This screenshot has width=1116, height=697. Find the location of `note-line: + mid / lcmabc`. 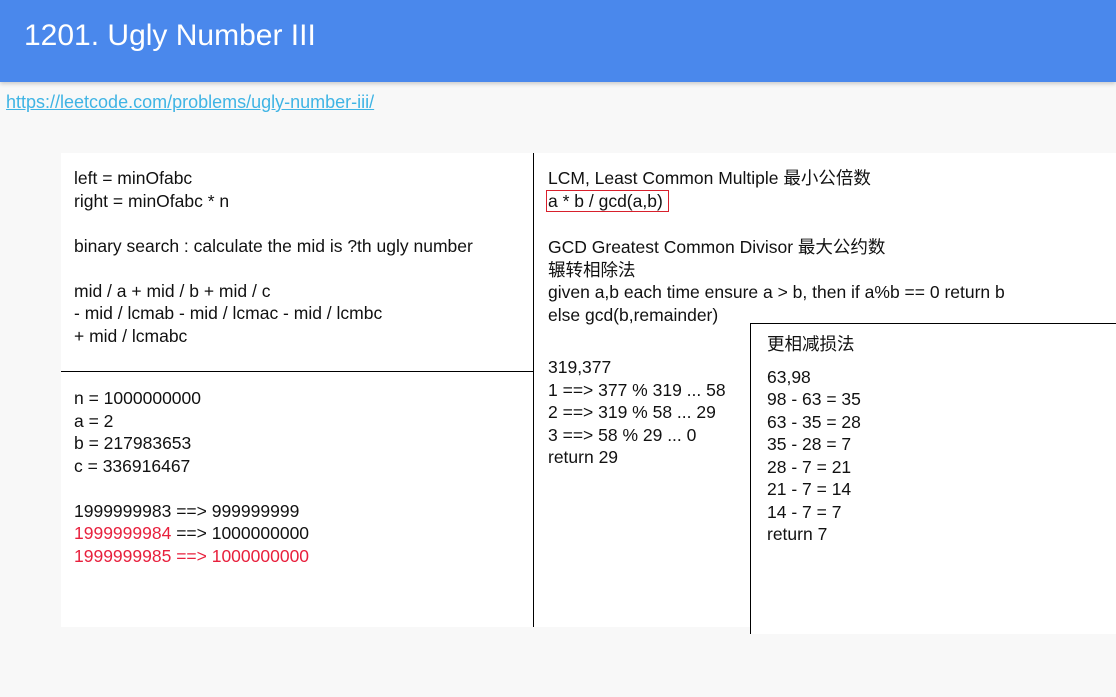

note-line: + mid / lcmabc is located at coordinates (131, 335).